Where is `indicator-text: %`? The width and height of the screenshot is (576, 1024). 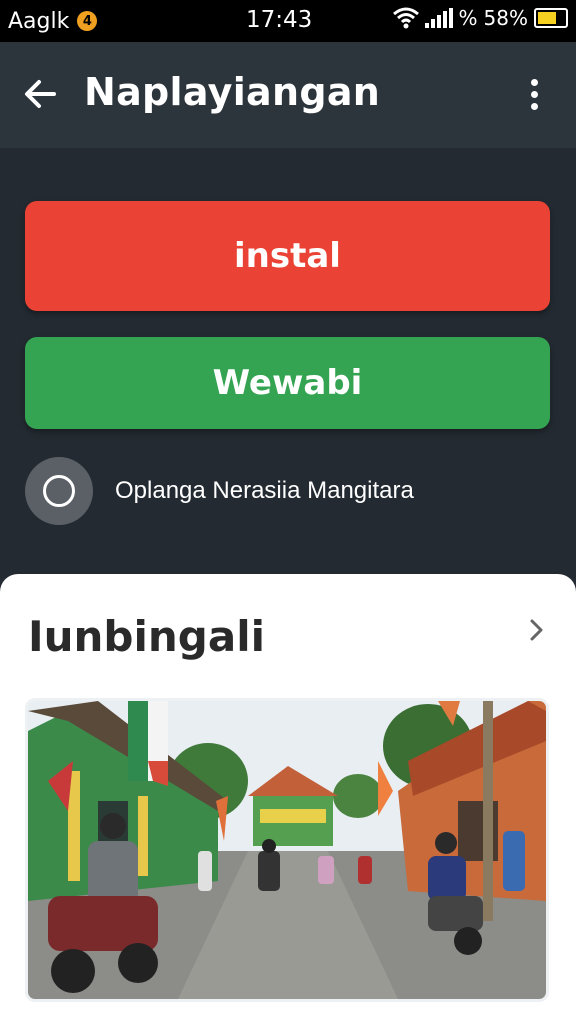 indicator-text: % is located at coordinates (468, 18).